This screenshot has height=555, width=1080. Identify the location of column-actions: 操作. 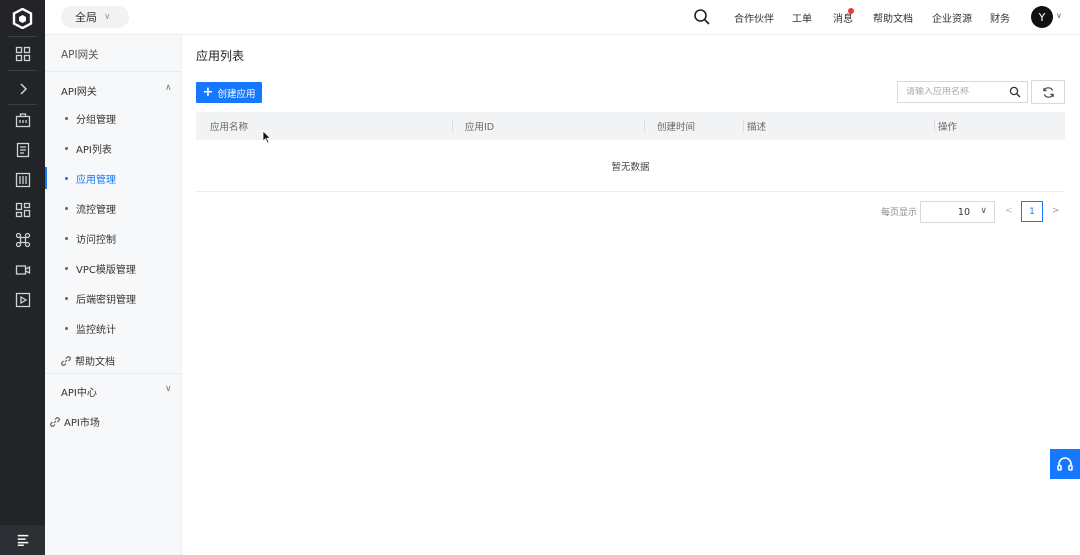
(947, 126).